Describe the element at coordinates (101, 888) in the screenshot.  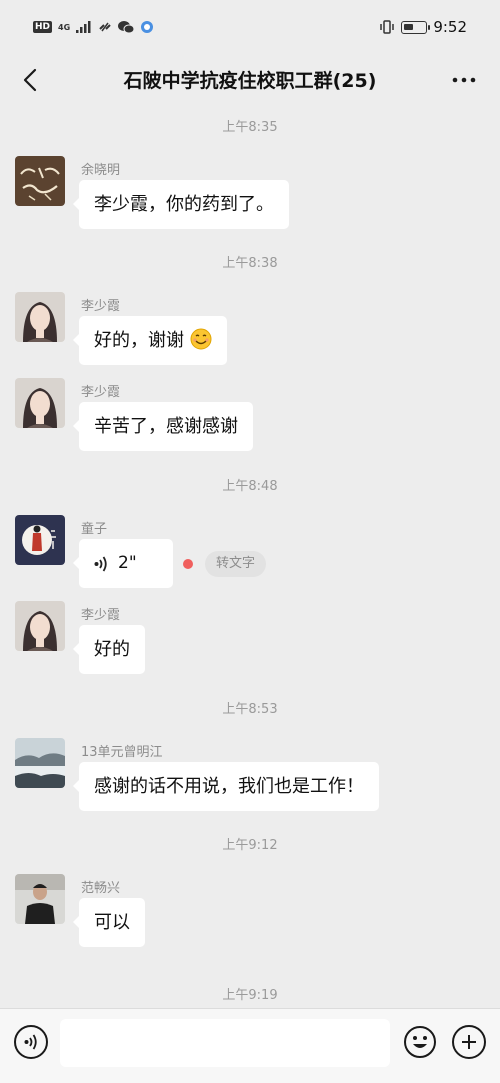
I see `sender-name: 范畅兴` at that location.